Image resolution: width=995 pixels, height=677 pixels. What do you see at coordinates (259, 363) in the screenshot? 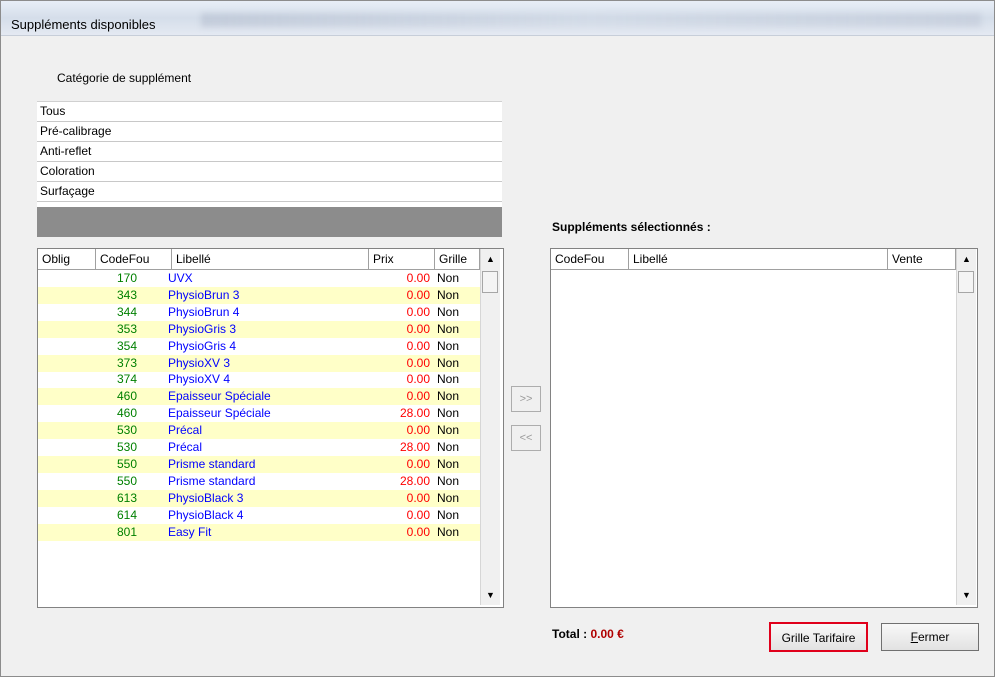
I see `table-row: 373 PhysioXV 3 0.00 Non` at bounding box center [259, 363].